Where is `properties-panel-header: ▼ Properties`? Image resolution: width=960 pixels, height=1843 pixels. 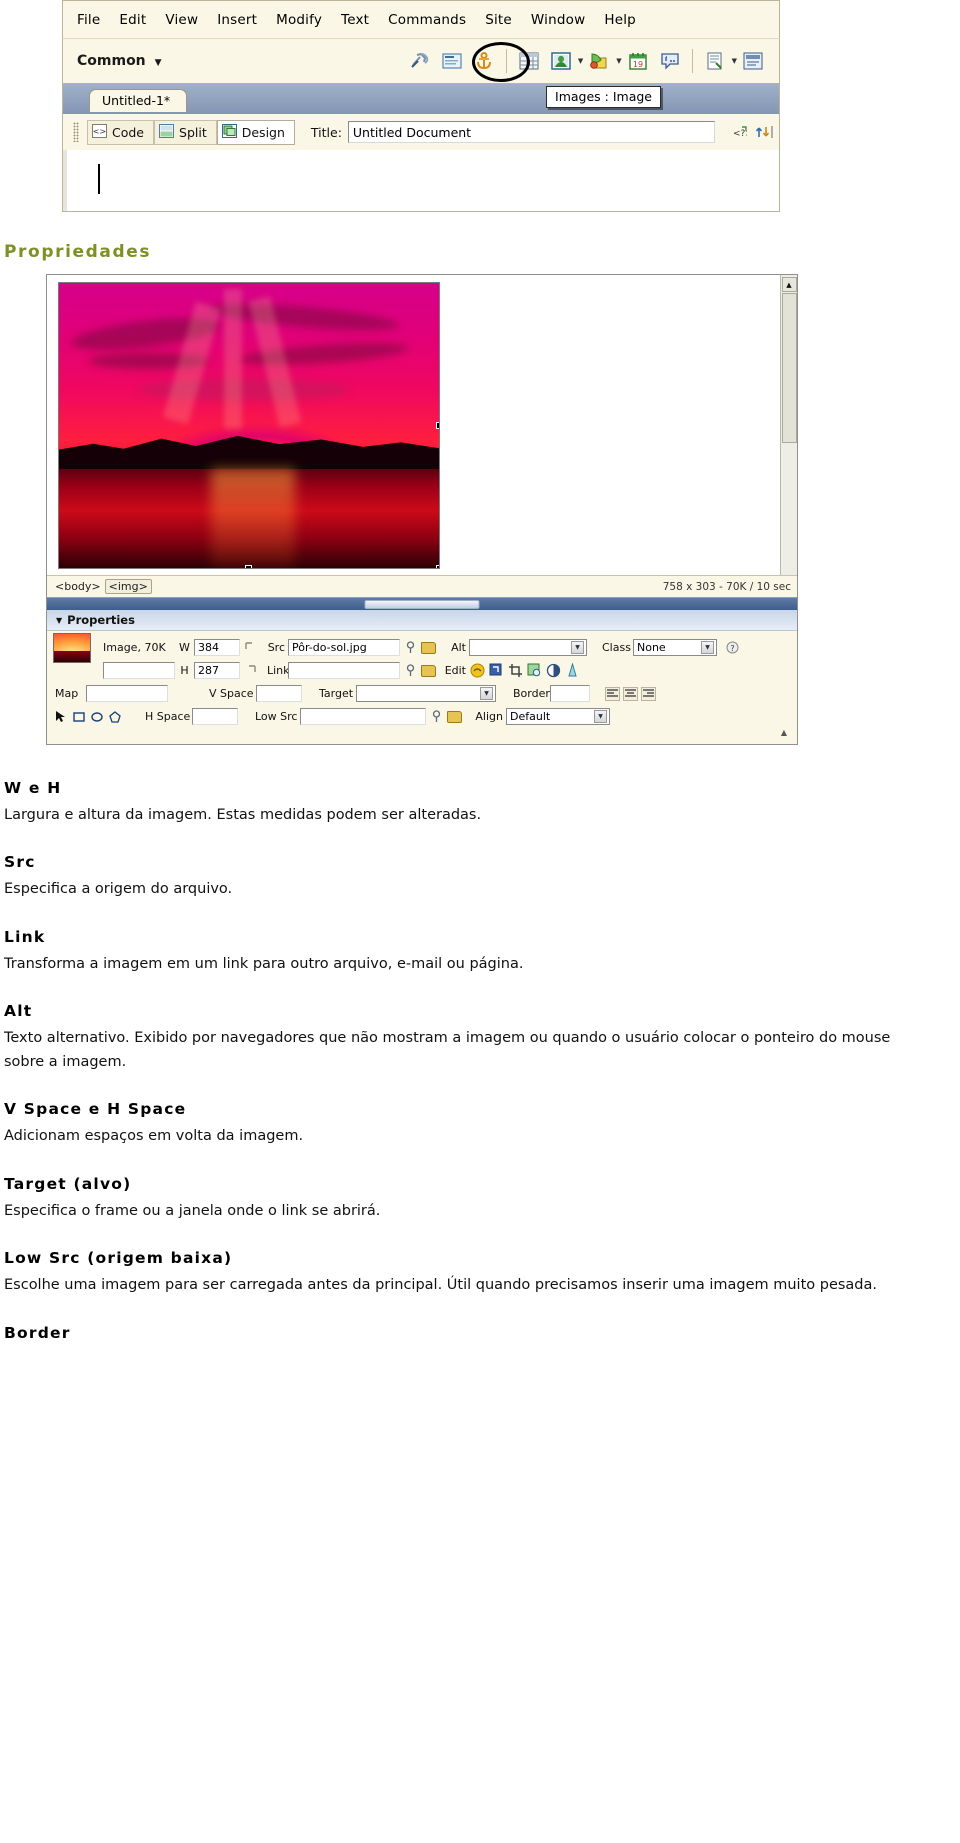 properties-panel-header: ▼ Properties is located at coordinates (422, 620).